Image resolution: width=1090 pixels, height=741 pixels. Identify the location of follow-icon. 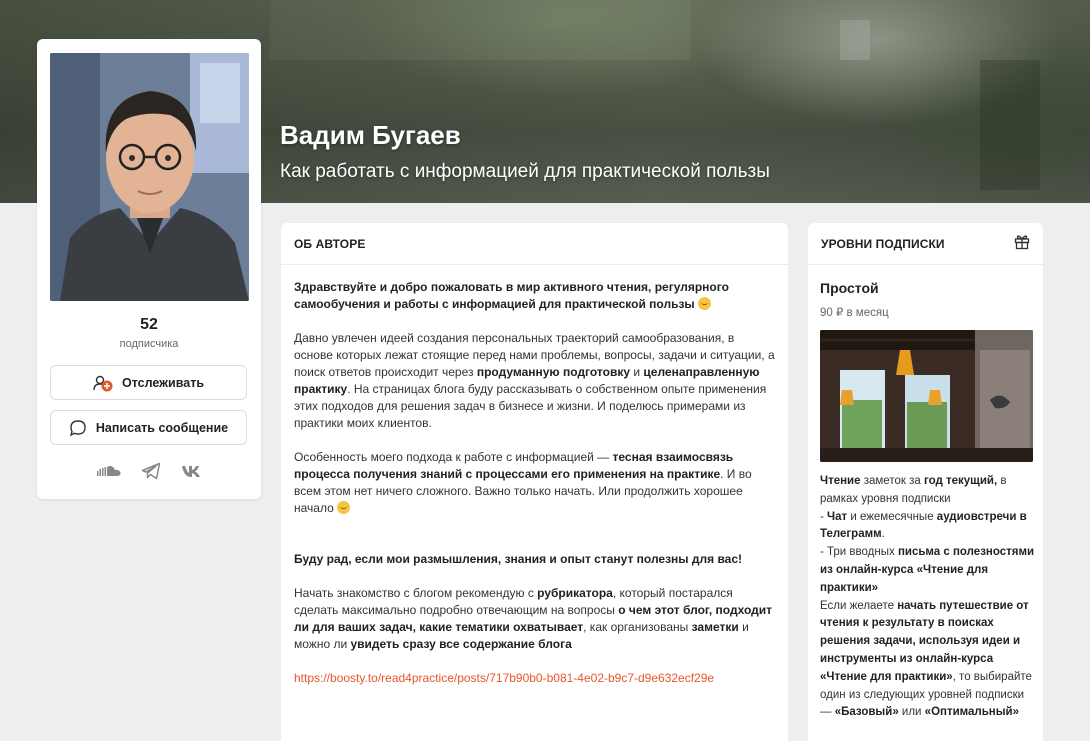
(103, 383).